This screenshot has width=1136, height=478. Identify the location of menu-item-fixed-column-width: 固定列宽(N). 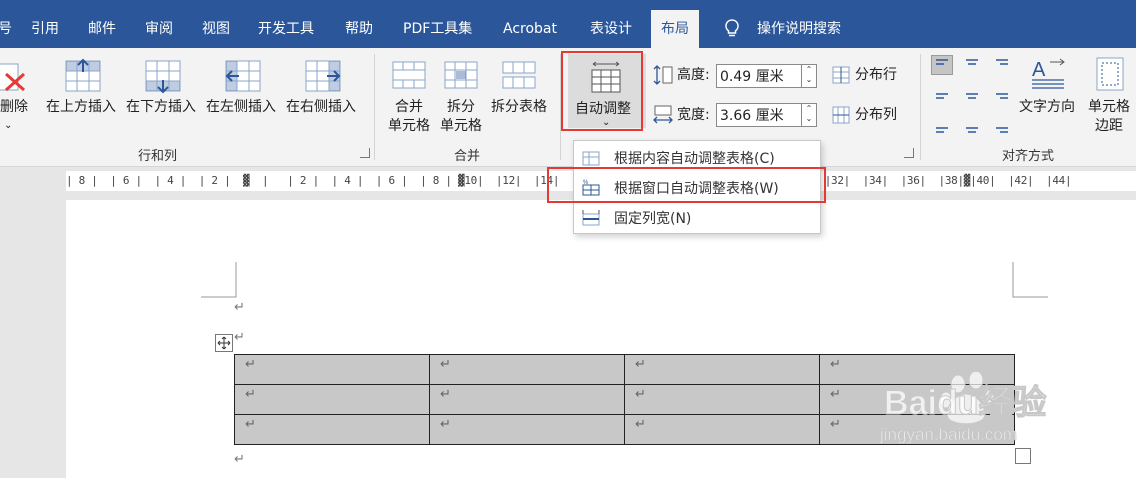
(697, 217).